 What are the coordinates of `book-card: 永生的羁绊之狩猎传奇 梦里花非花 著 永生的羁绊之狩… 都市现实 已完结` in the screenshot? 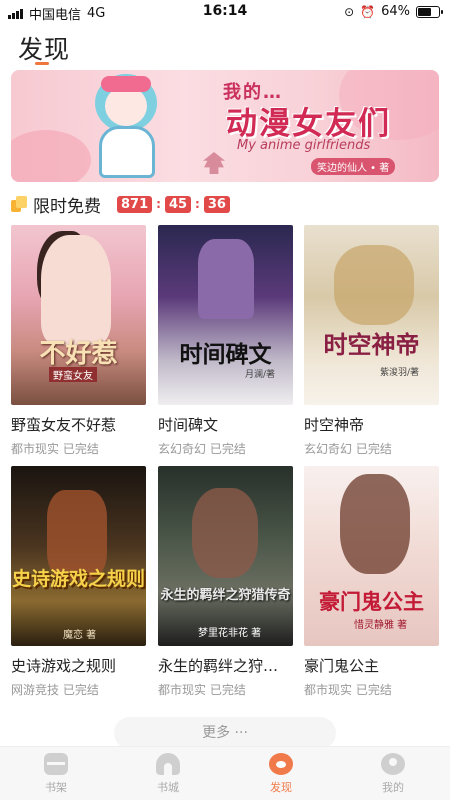 It's located at (225, 582).